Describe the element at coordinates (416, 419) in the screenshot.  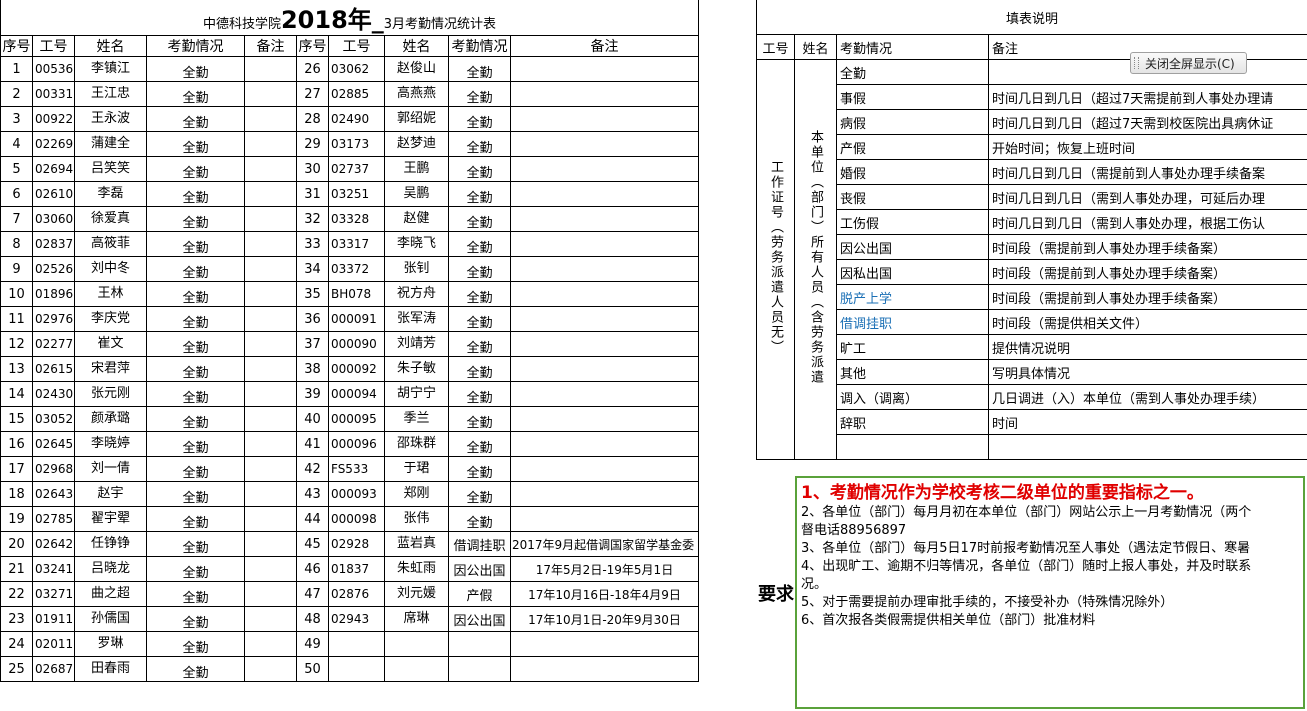
I see `cell-name: 季兰` at that location.